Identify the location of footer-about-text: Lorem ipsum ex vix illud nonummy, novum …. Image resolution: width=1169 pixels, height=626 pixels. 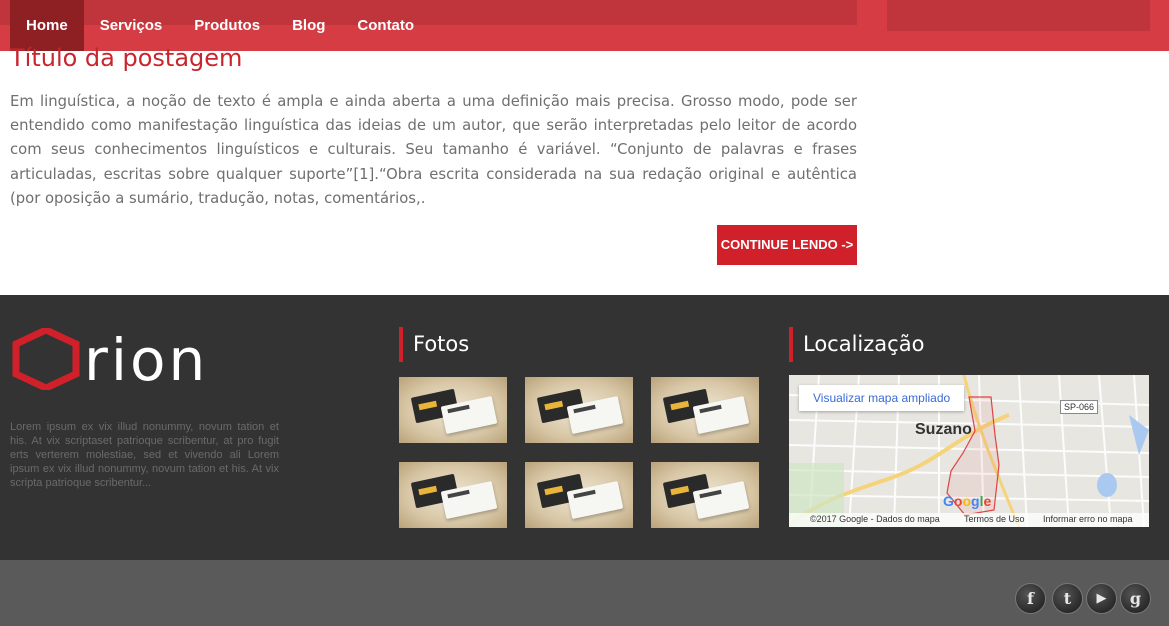
(144, 455).